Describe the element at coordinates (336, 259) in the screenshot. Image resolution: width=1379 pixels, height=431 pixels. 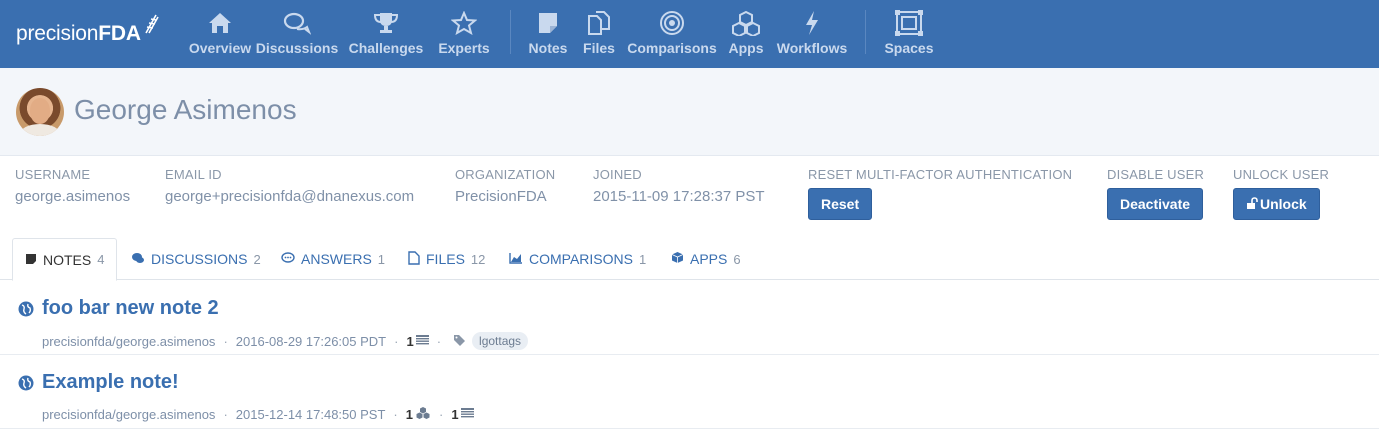
I see `tab-answers-label: ANSWERS` at that location.